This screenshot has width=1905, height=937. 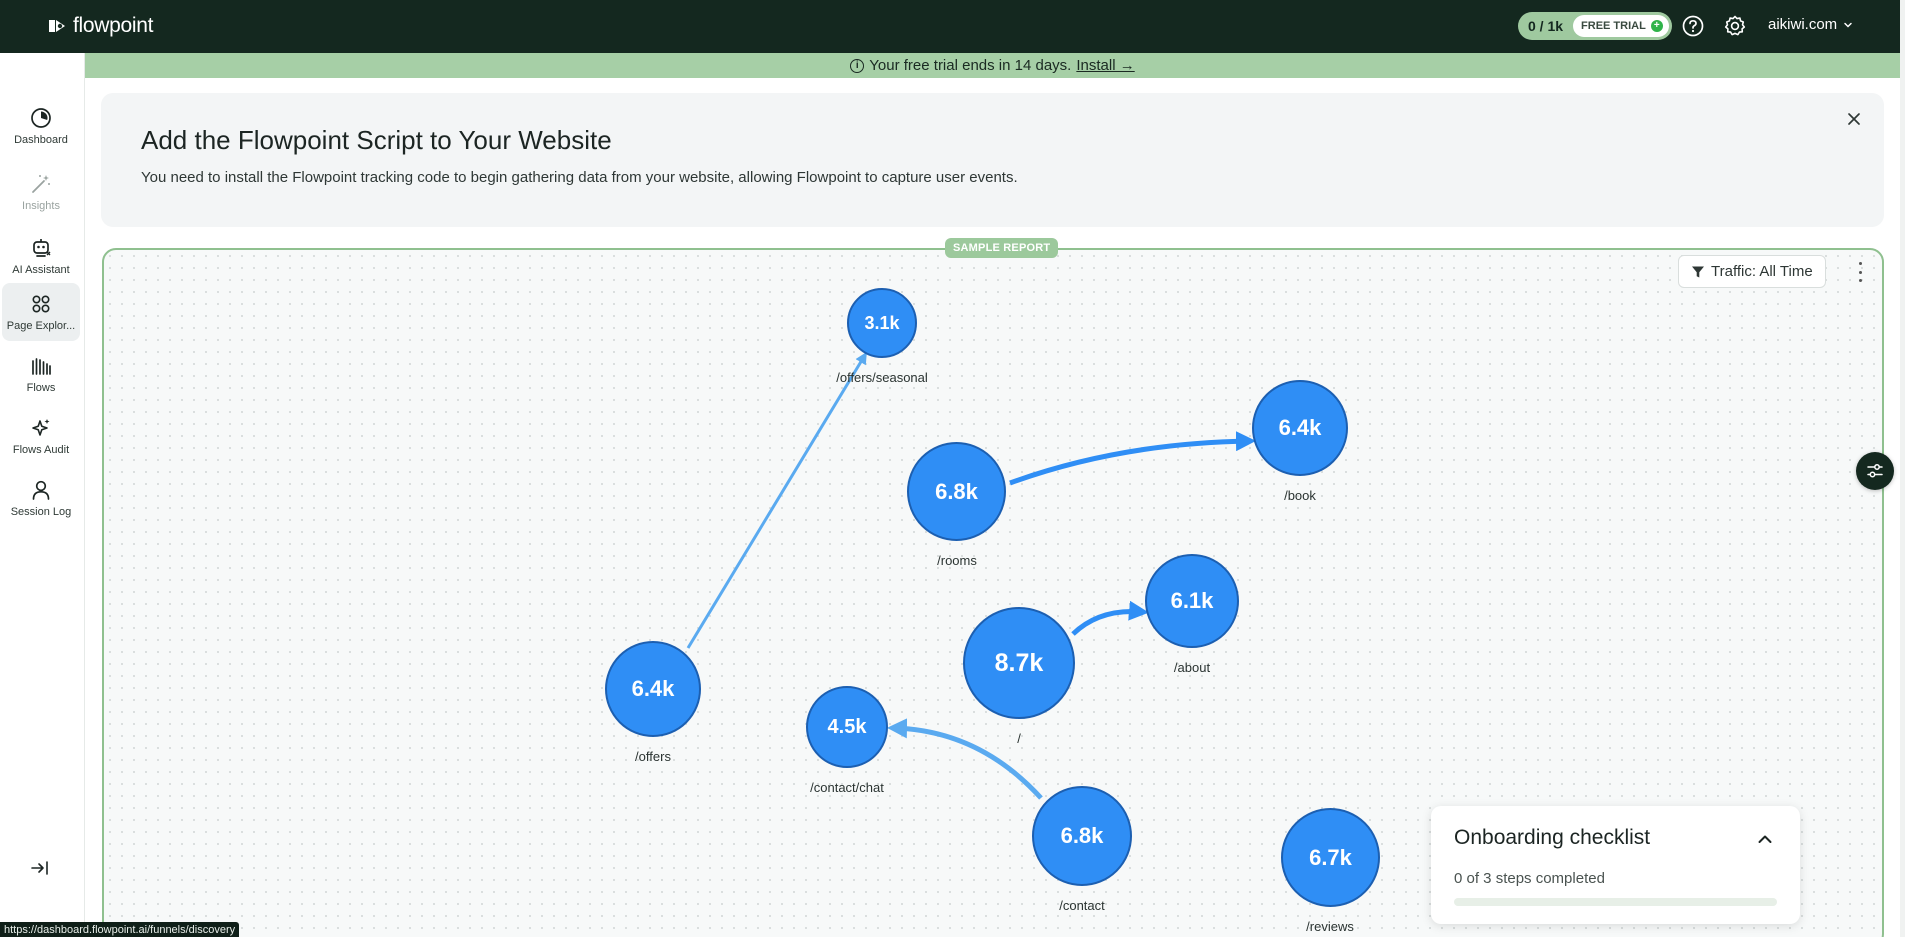 I want to click on node-path-label: /about, so click(x=1192, y=667).